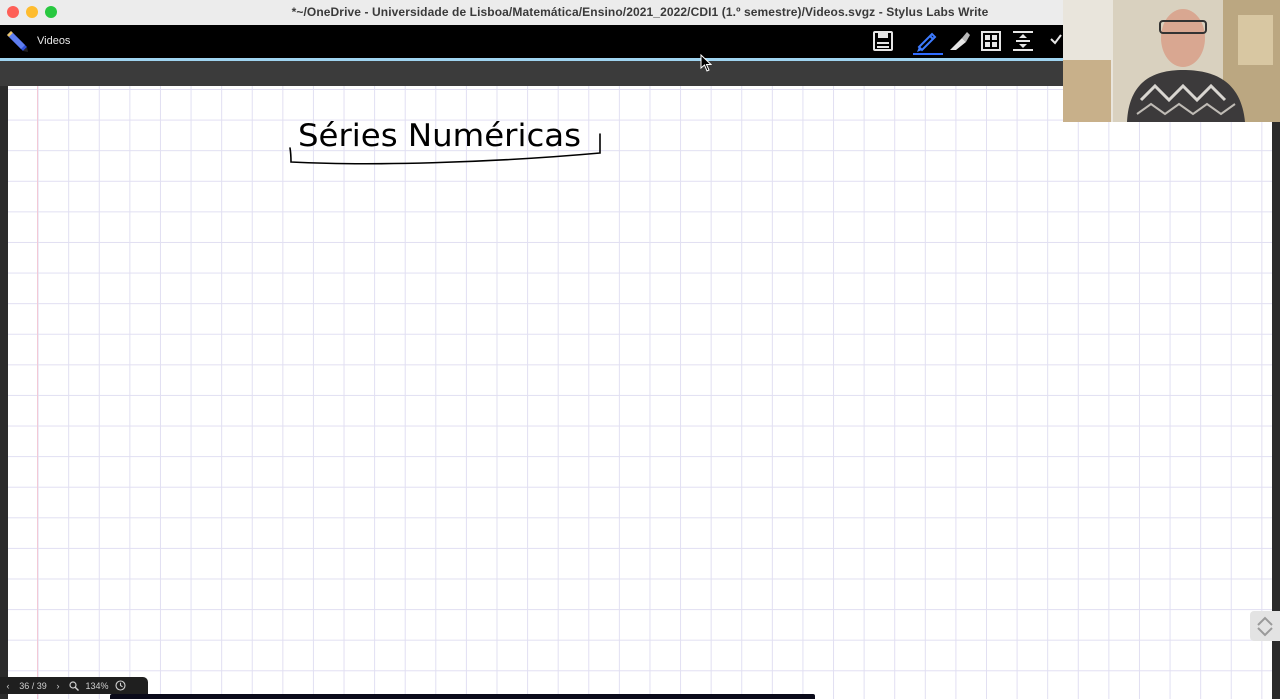 This screenshot has height=699, width=1280. What do you see at coordinates (883, 41) in the screenshot?
I see `save-icon` at bounding box center [883, 41].